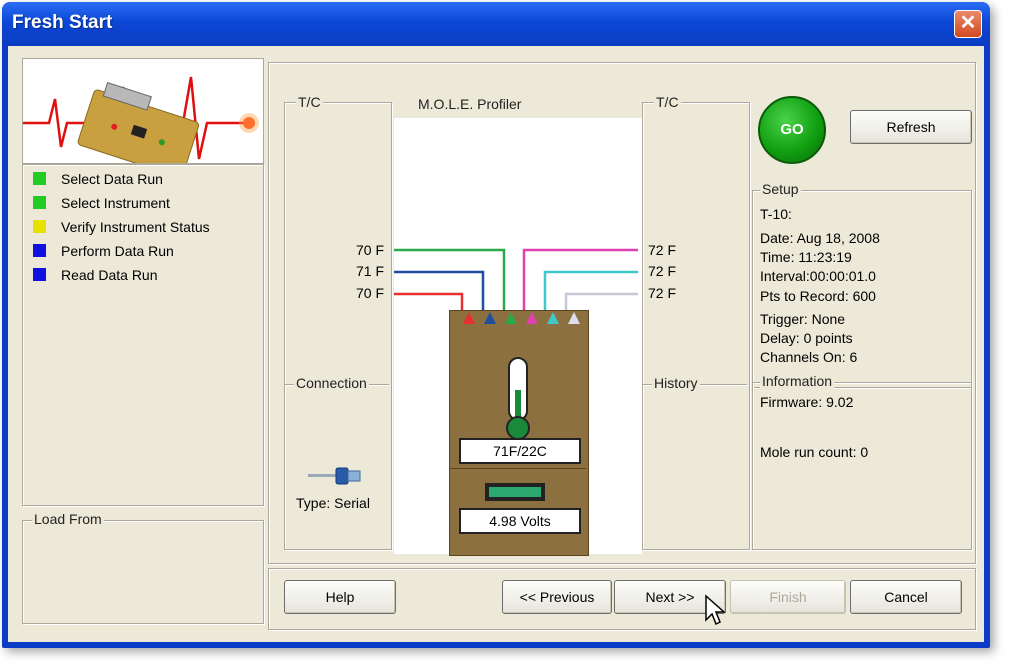 The image size is (1009, 663). Describe the element at coordinates (369, 271) in the screenshot. I see `left-temp-2: 71 F` at that location.